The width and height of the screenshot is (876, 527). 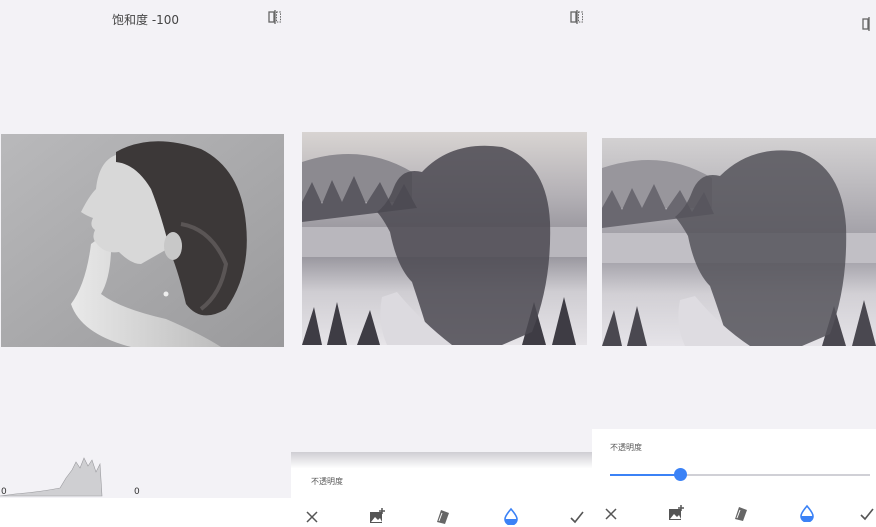 What do you see at coordinates (142, 240) in the screenshot?
I see `portrait-photo` at bounding box center [142, 240].